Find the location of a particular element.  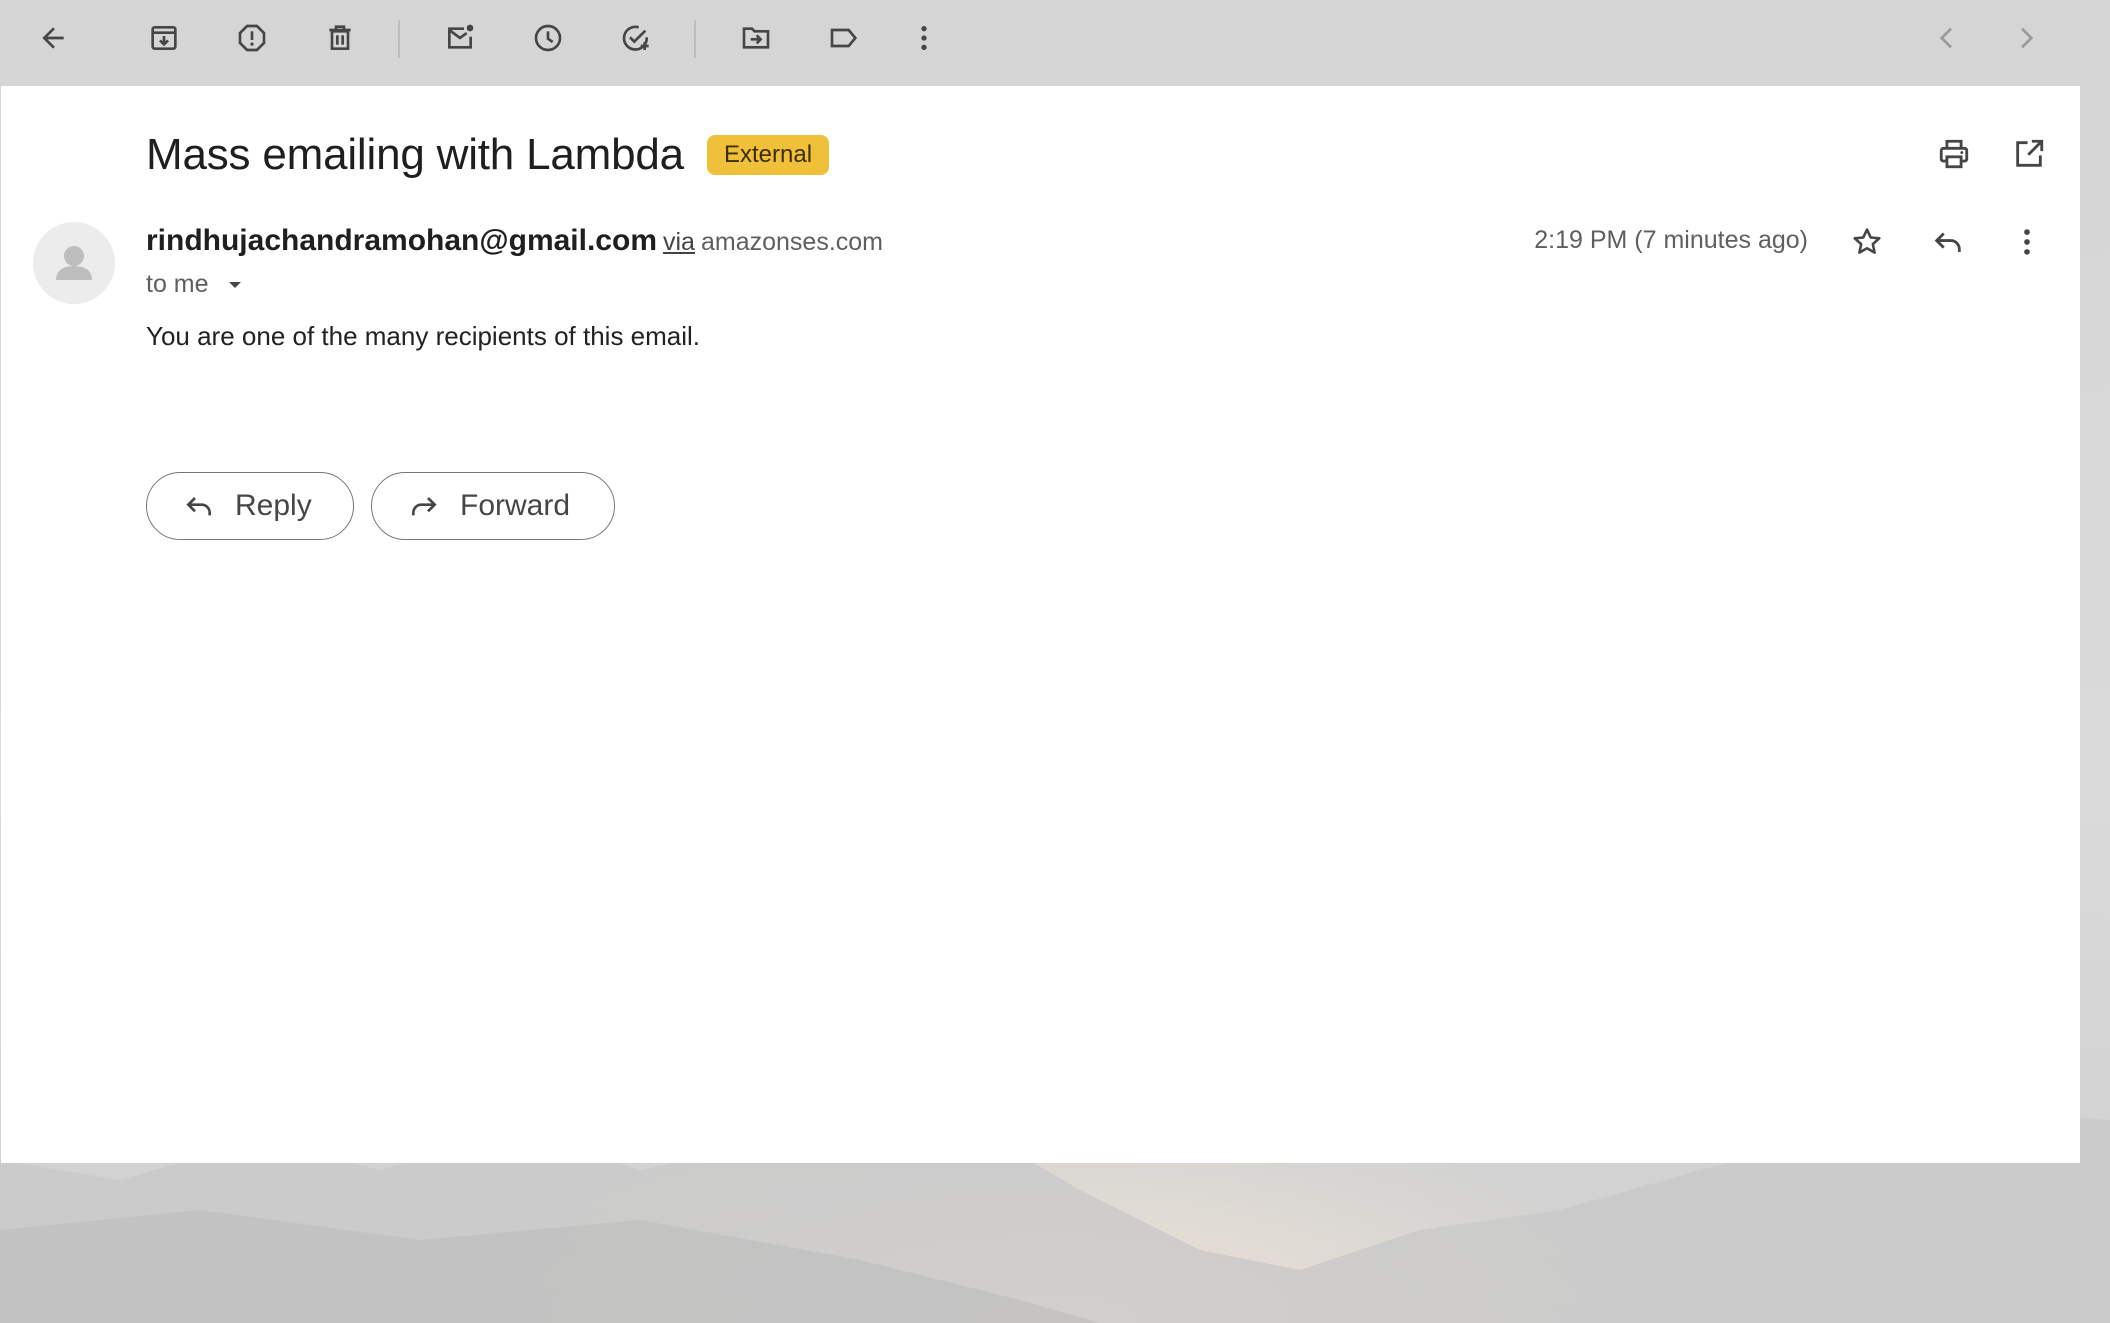

chevron-left-icon is located at coordinates (1945, 38).